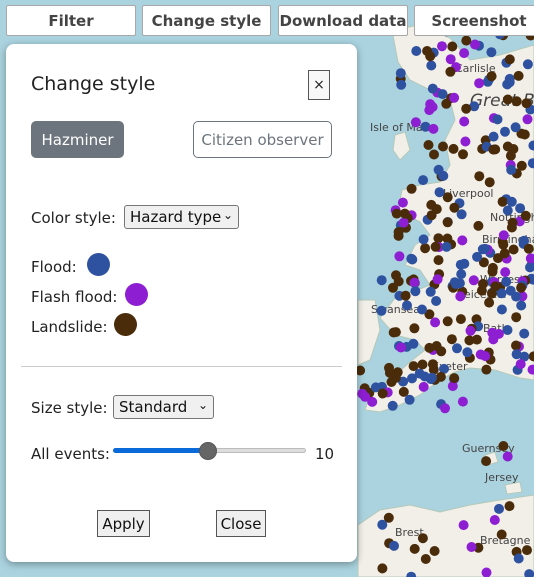 The image size is (534, 577). I want to click on close-button: Close, so click(241, 523).